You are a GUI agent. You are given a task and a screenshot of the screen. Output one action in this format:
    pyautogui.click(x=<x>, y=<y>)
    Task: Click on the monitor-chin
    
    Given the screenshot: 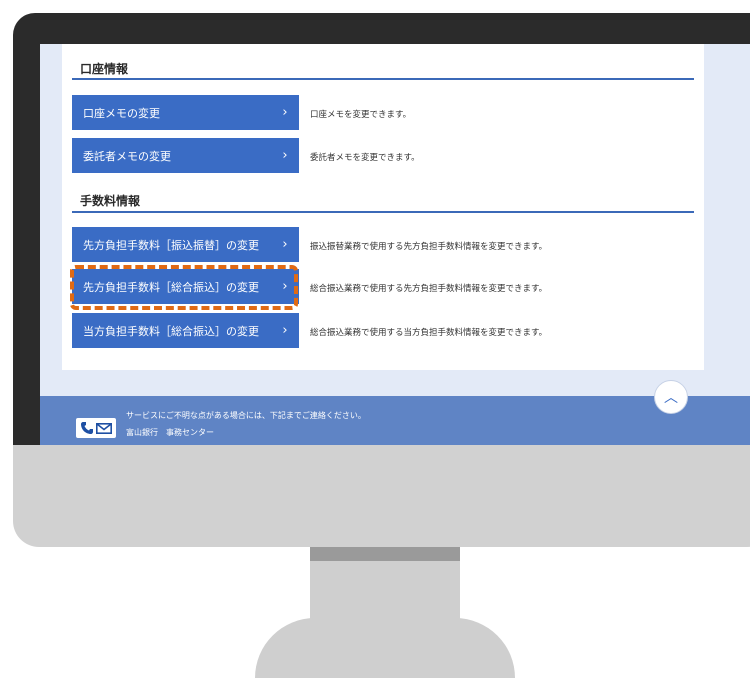 What is the action you would take?
    pyautogui.click(x=381, y=496)
    